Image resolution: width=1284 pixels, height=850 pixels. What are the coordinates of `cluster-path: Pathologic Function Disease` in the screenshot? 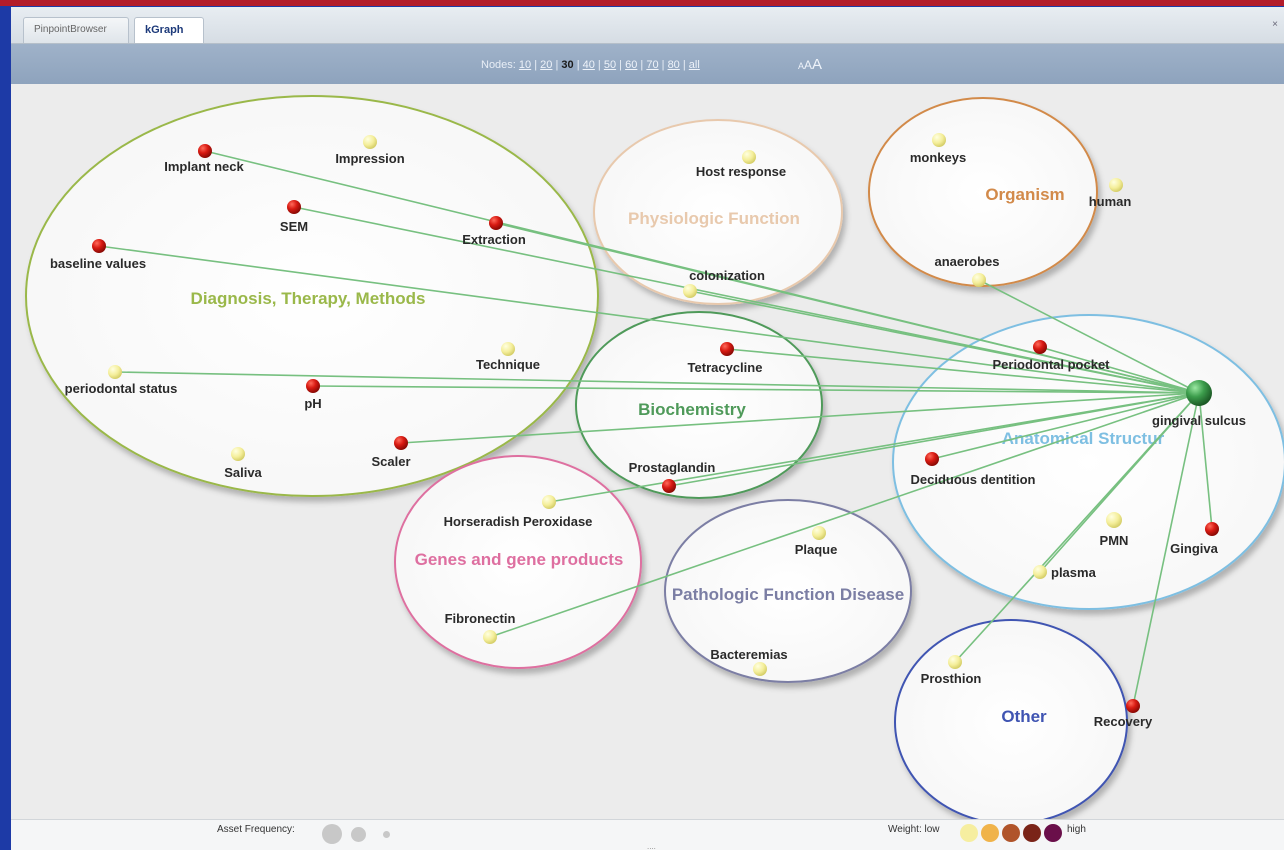 It's located at (788, 591).